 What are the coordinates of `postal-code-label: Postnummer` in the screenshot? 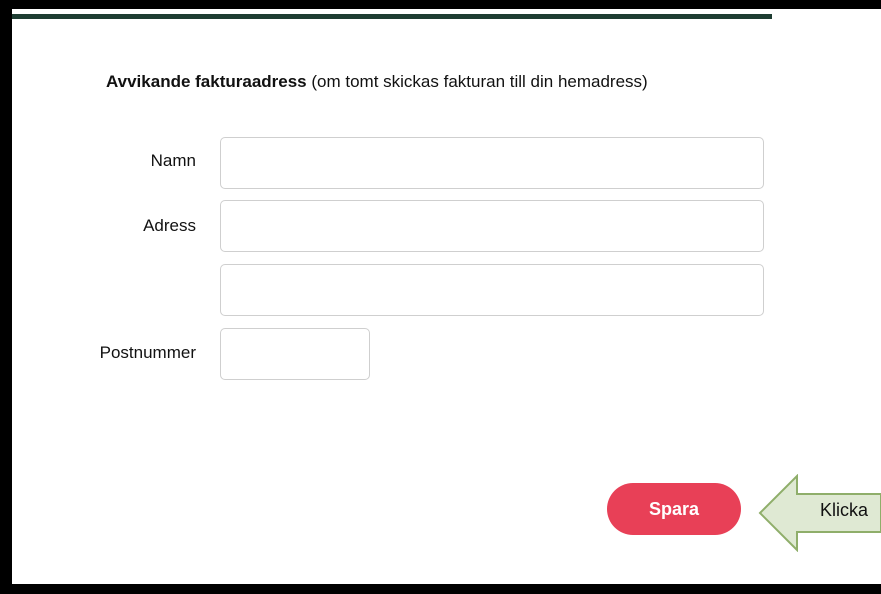 It's located at (147, 352).